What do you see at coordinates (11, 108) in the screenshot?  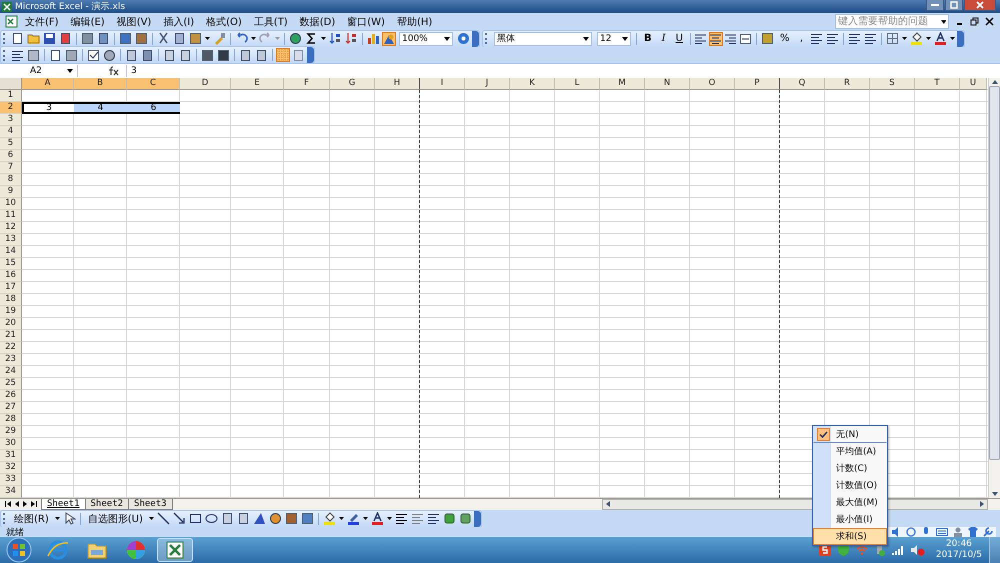 I see `row-header: 2` at bounding box center [11, 108].